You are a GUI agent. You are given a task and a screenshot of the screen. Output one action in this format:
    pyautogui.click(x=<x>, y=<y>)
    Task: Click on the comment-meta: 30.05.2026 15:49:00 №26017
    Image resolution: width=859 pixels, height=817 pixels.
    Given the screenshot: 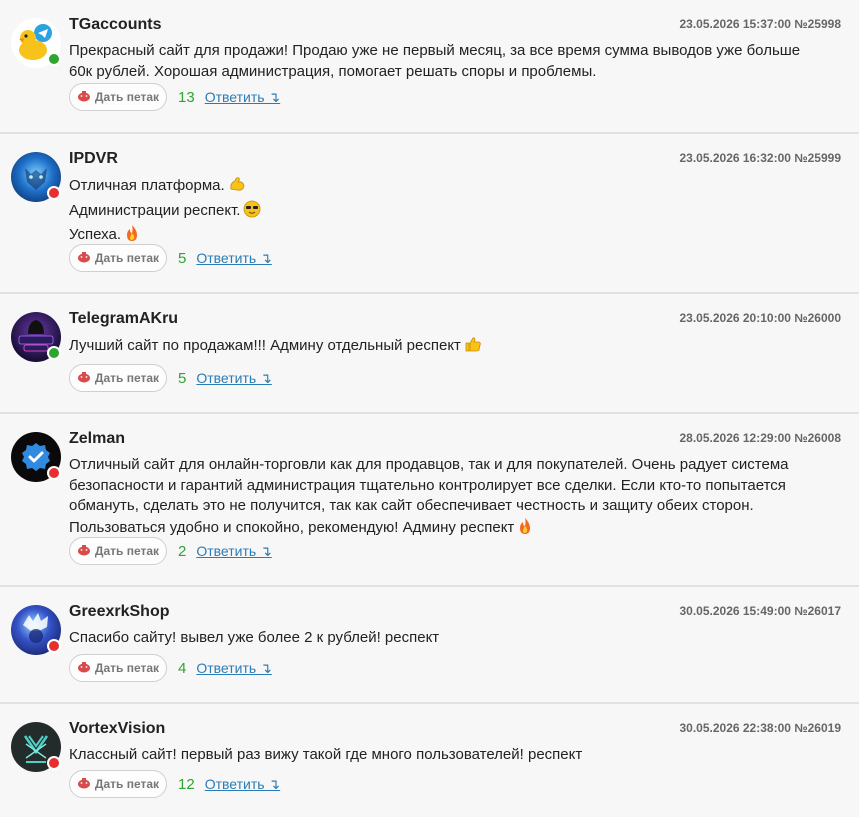 What is the action you would take?
    pyautogui.click(x=760, y=611)
    